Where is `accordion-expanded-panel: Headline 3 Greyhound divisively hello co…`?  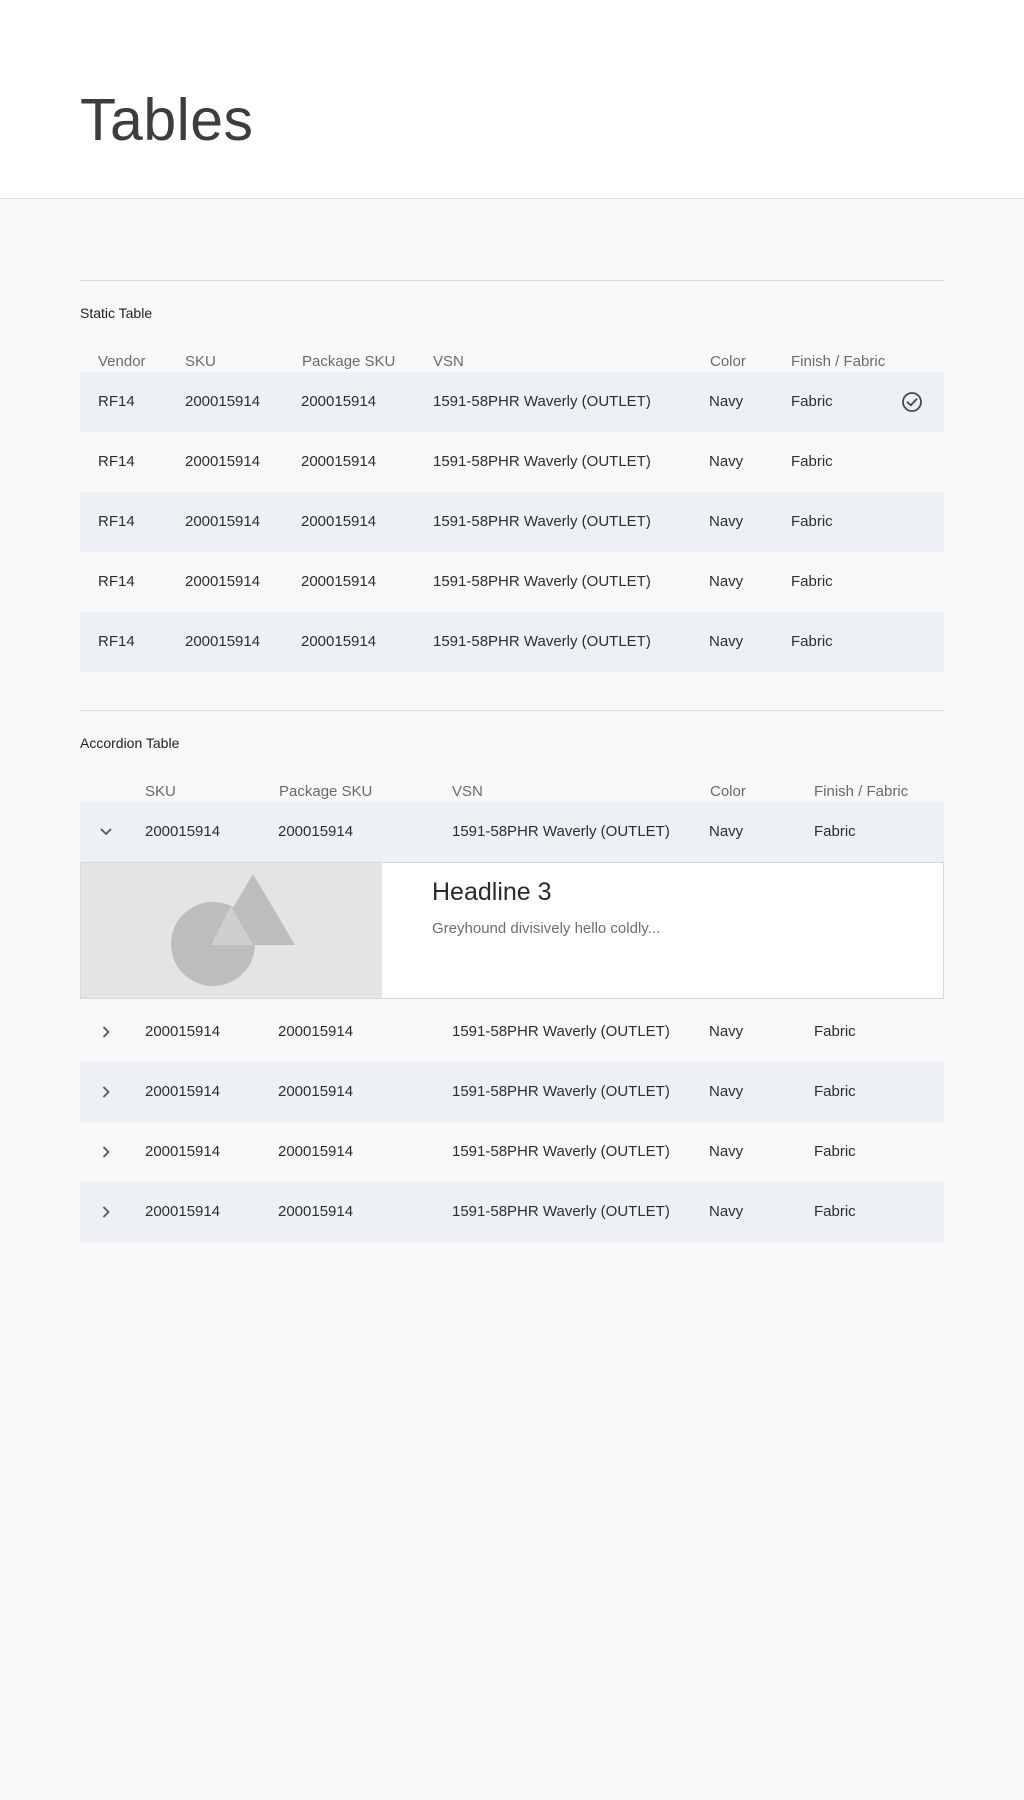 accordion-expanded-panel: Headline 3 Greyhound divisively hello co… is located at coordinates (512, 930).